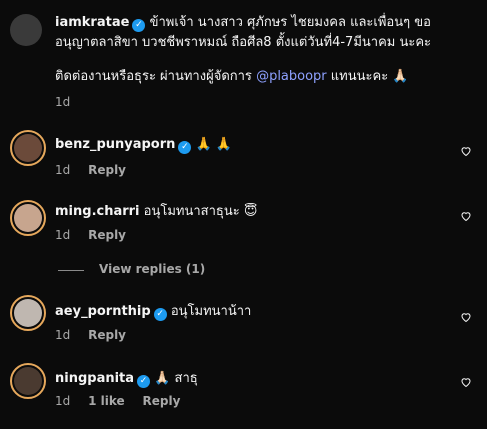  Describe the element at coordinates (103, 311) in the screenshot. I see `comment-username: aey_pornthip` at that location.